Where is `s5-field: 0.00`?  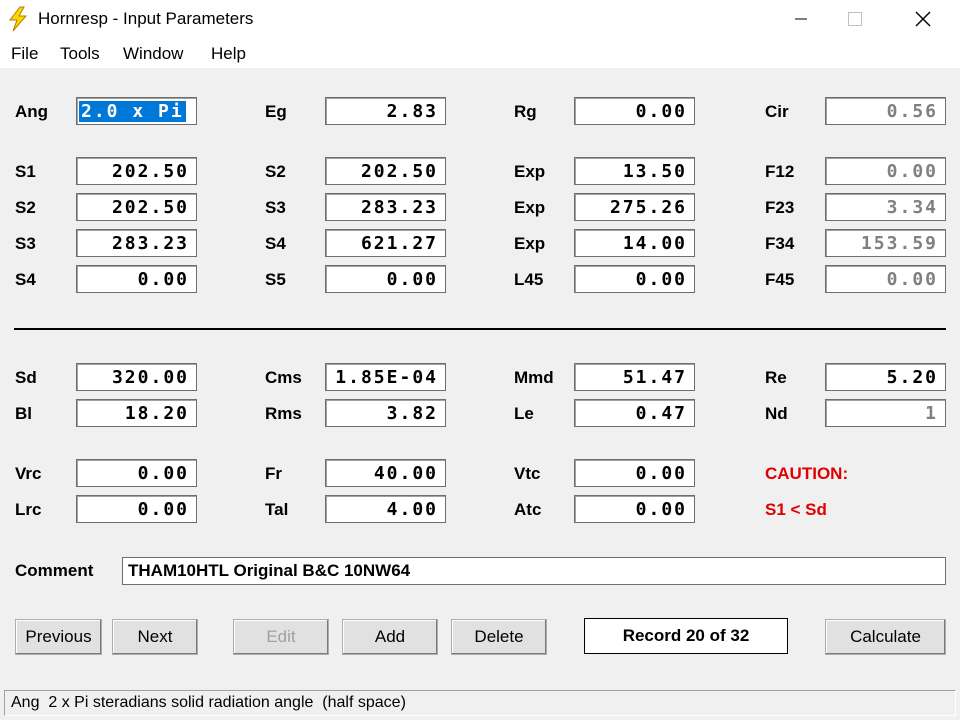
s5-field: 0.00 is located at coordinates (385, 279).